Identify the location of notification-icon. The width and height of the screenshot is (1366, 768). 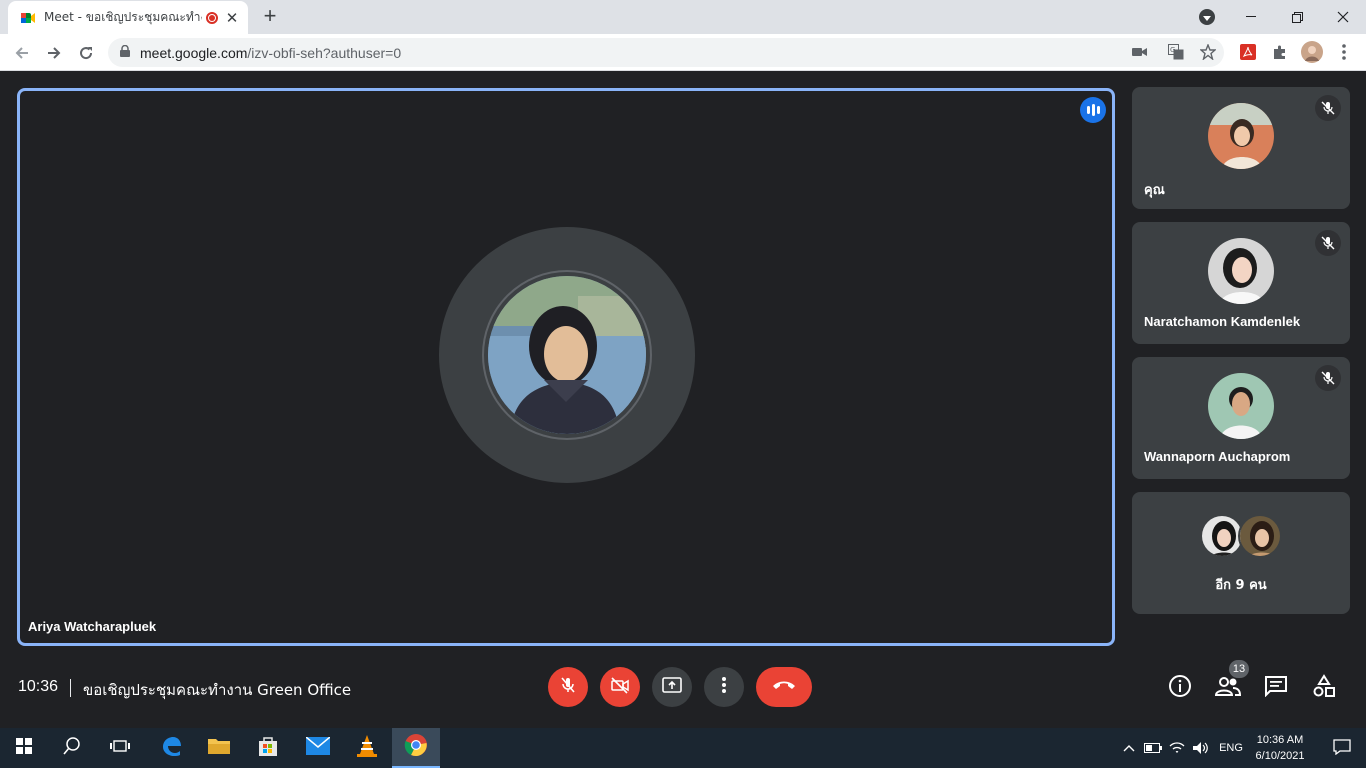
(1342, 748).